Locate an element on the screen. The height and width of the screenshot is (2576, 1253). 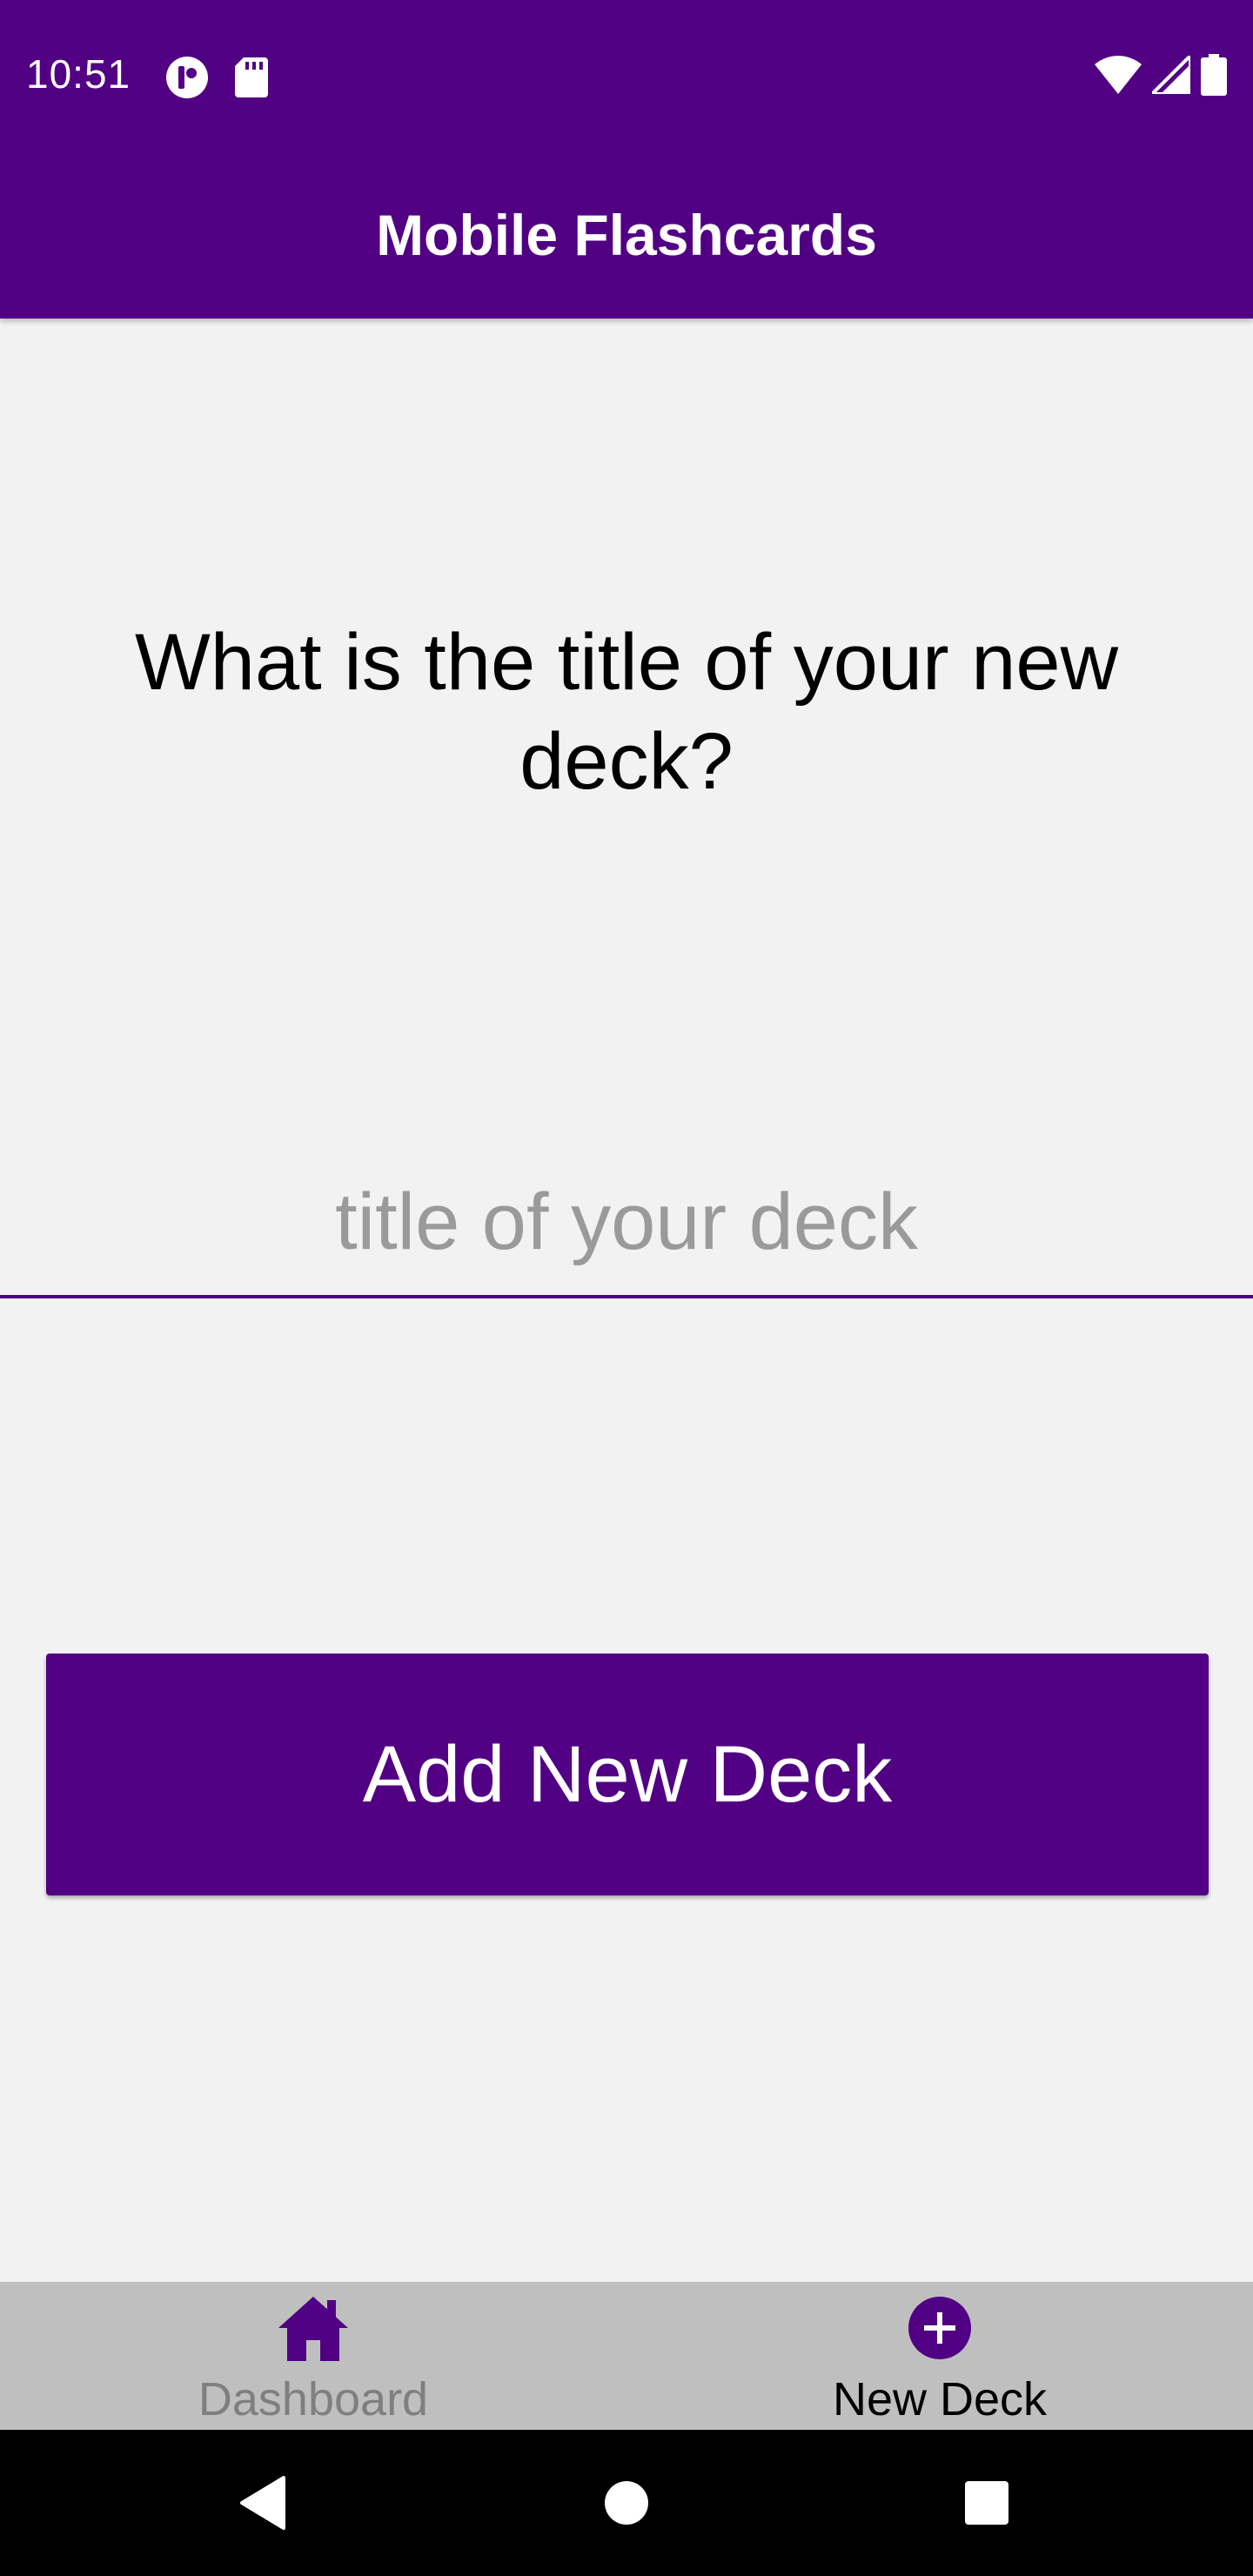
question-text: What is the title of your new deck? is located at coordinates (626, 712).